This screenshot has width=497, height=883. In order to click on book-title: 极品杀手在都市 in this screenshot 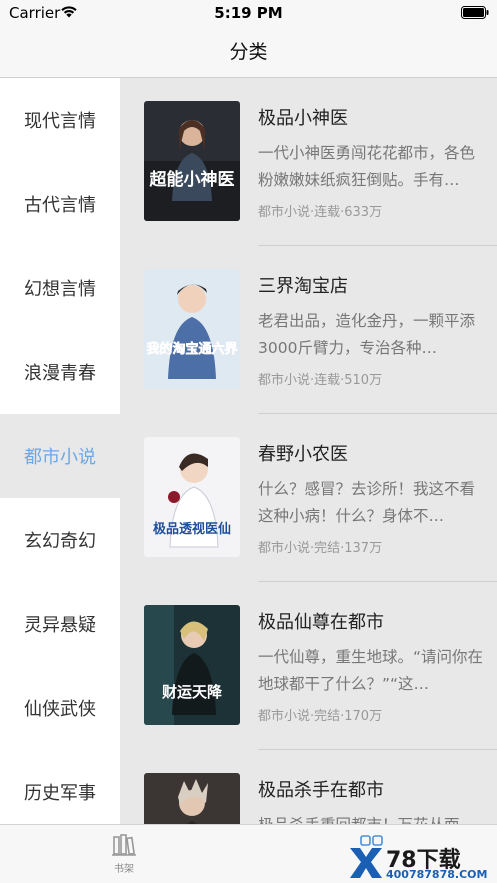, I will do `click(321, 790)`.